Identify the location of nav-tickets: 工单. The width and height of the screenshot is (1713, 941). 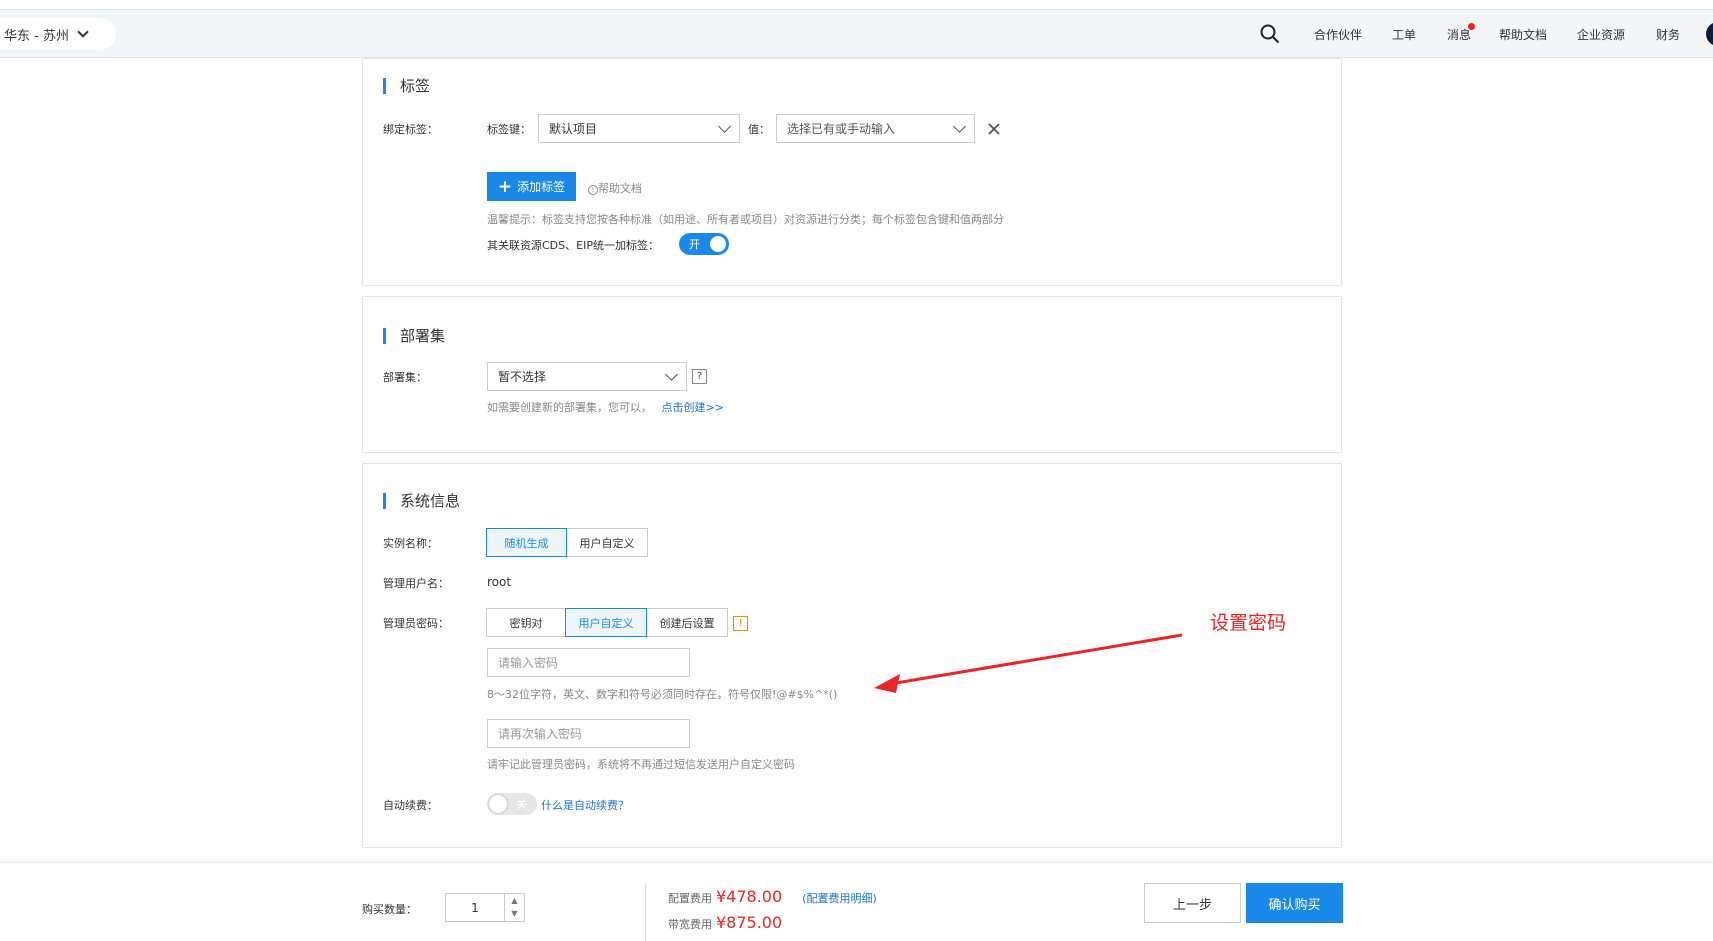
(1404, 34).